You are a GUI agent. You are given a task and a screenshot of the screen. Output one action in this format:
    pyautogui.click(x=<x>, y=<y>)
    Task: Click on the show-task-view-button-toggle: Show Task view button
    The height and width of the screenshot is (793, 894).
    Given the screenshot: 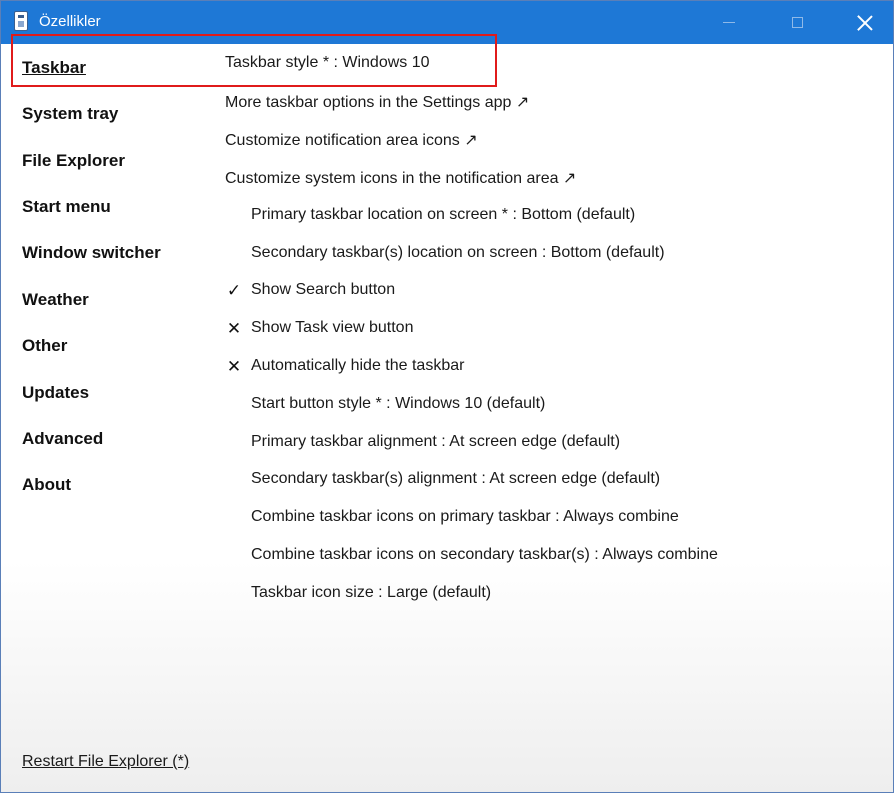 What is the action you would take?
    pyautogui.click(x=332, y=328)
    